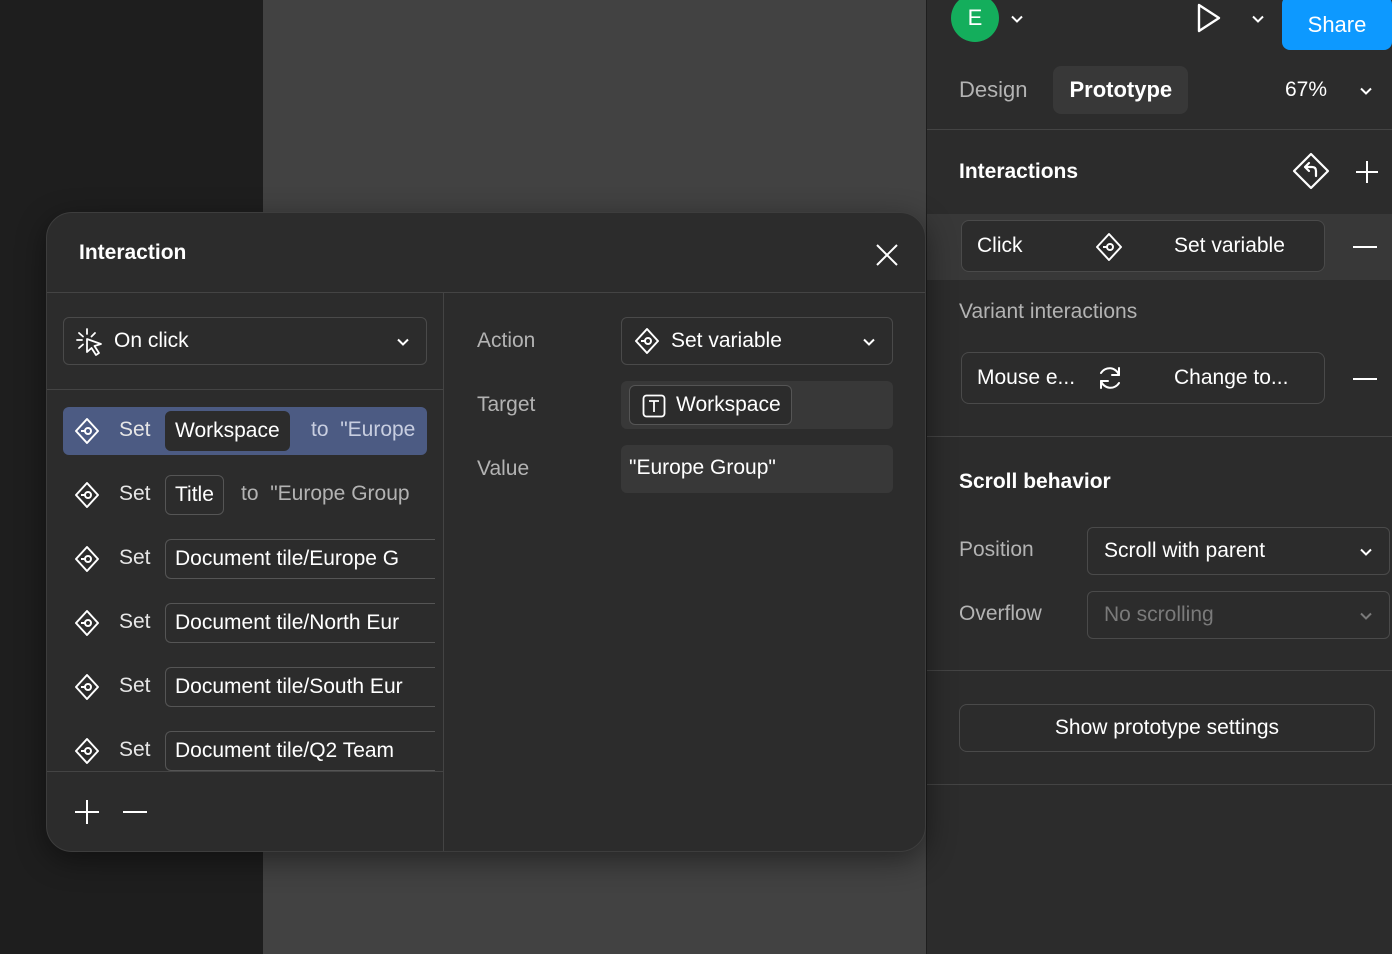 The width and height of the screenshot is (1392, 954). Describe the element at coordinates (300, 687) in the screenshot. I see `variable-chip: Document tile/South Eur` at that location.